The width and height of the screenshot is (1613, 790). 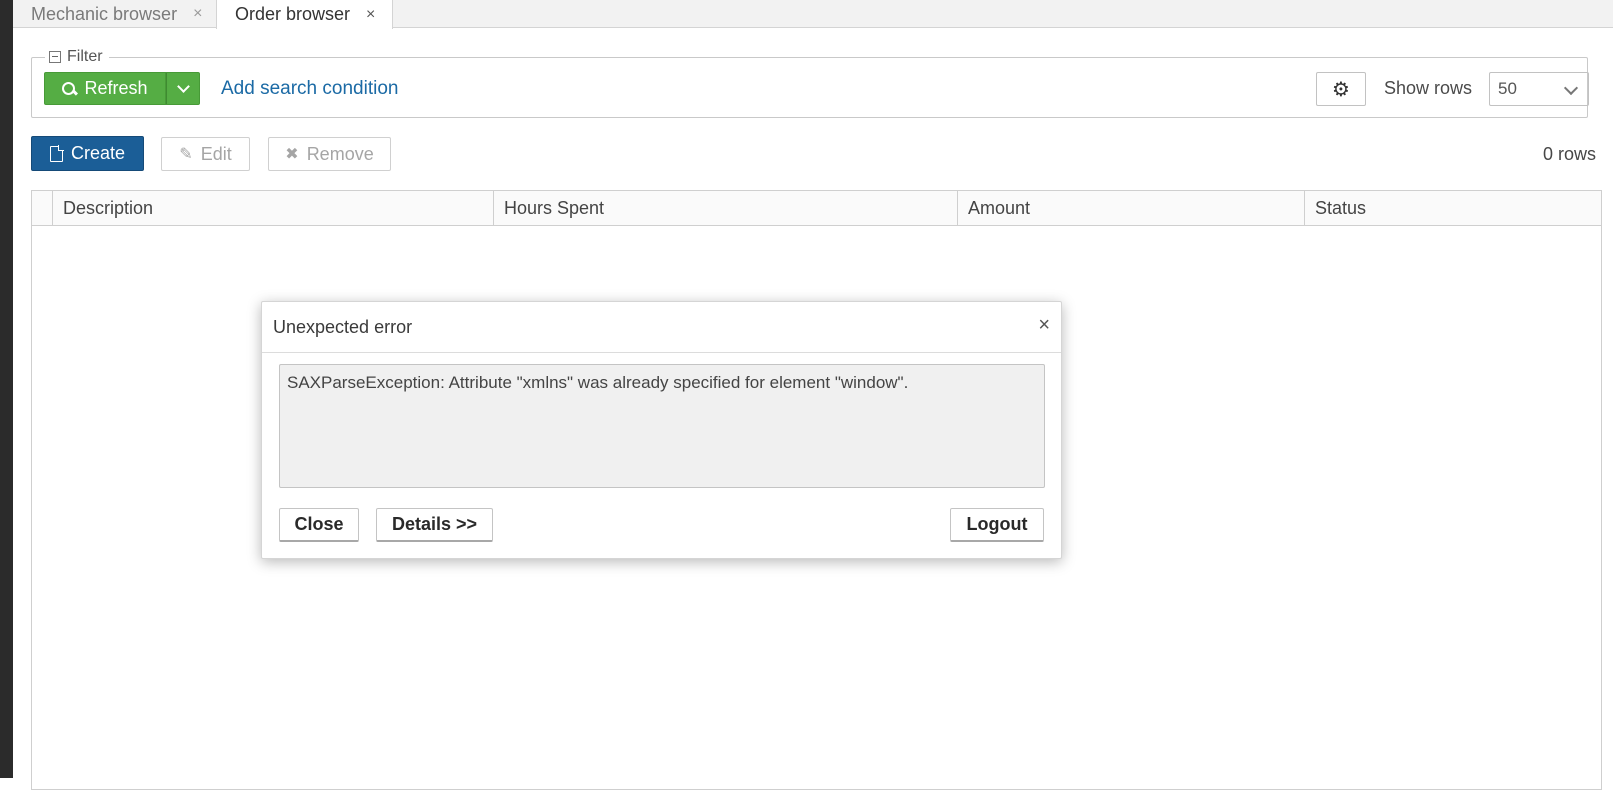 What do you see at coordinates (309, 89) in the screenshot?
I see `add-search-condition-link: Add search condition` at bounding box center [309, 89].